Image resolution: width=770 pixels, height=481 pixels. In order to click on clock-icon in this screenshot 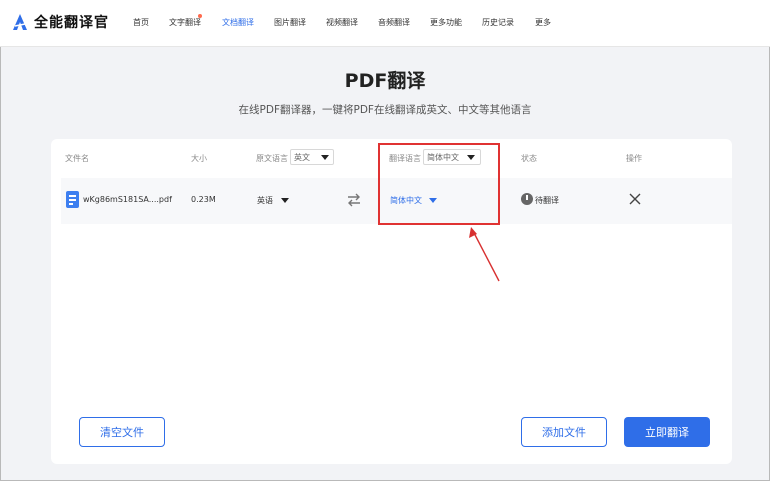, I will do `click(527, 199)`.